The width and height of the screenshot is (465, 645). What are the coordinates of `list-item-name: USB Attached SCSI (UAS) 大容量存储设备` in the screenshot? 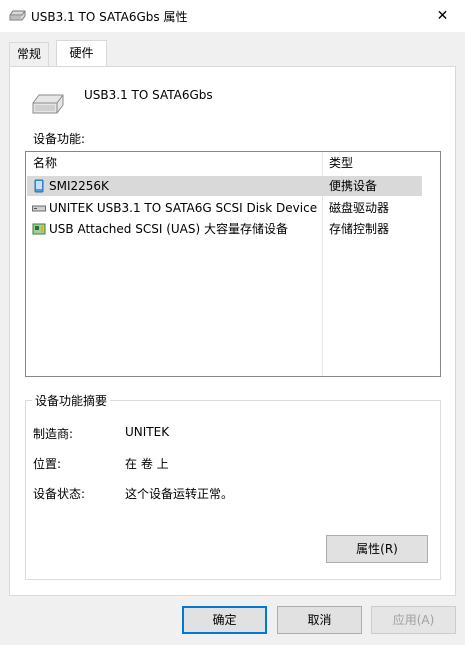 It's located at (168, 229).